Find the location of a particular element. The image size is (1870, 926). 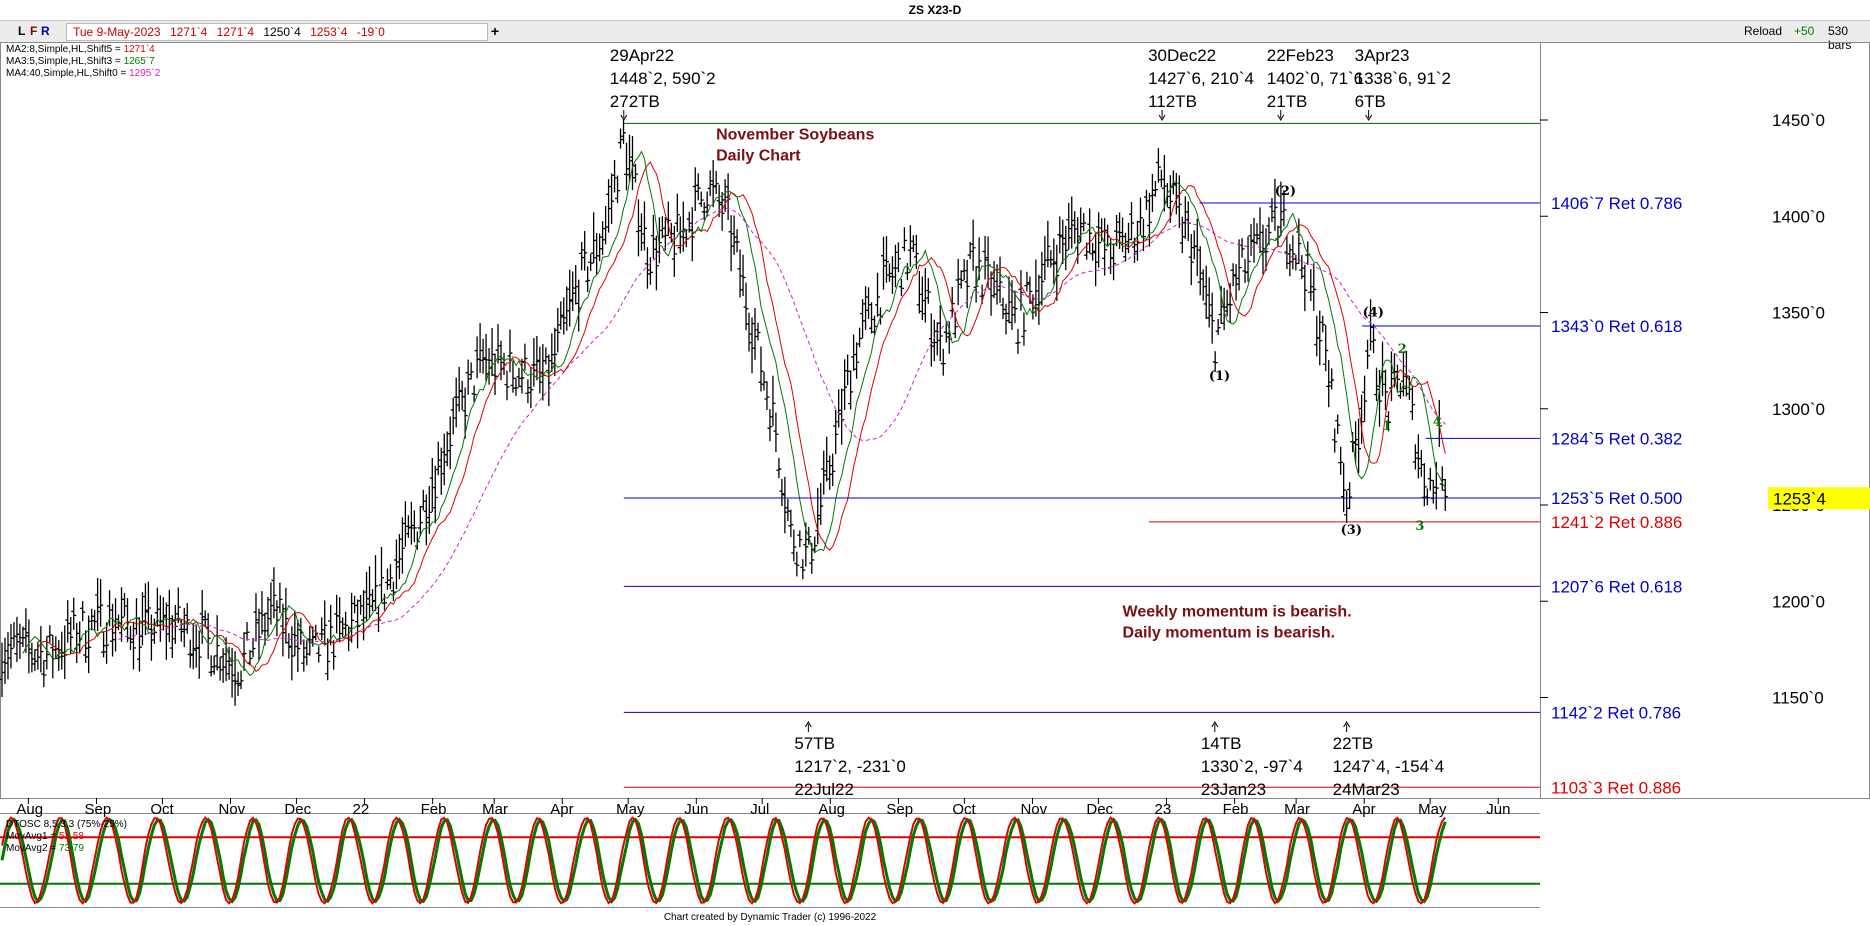

chart-annotation: Daily Chart is located at coordinates (758, 155).